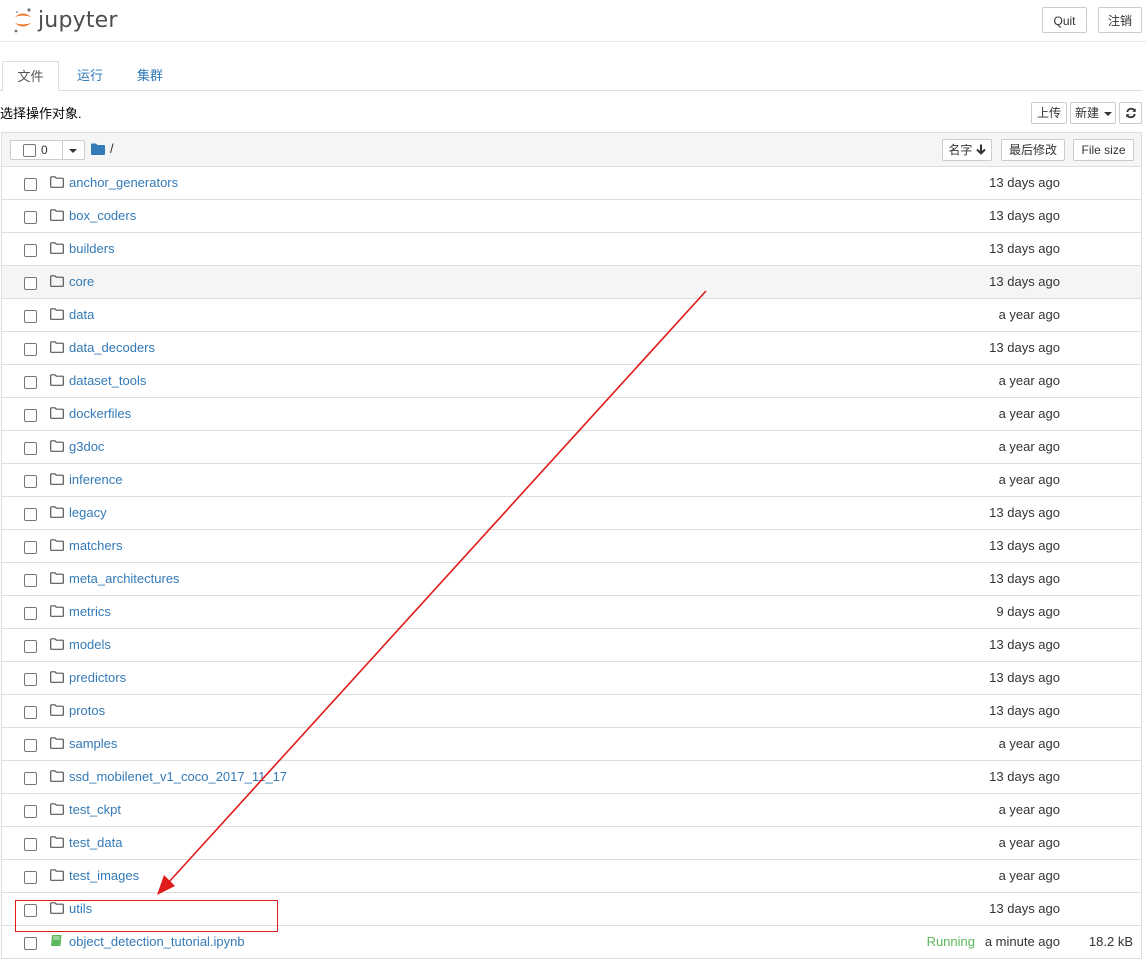  I want to click on item-name-link: test_ckpt, so click(95, 809).